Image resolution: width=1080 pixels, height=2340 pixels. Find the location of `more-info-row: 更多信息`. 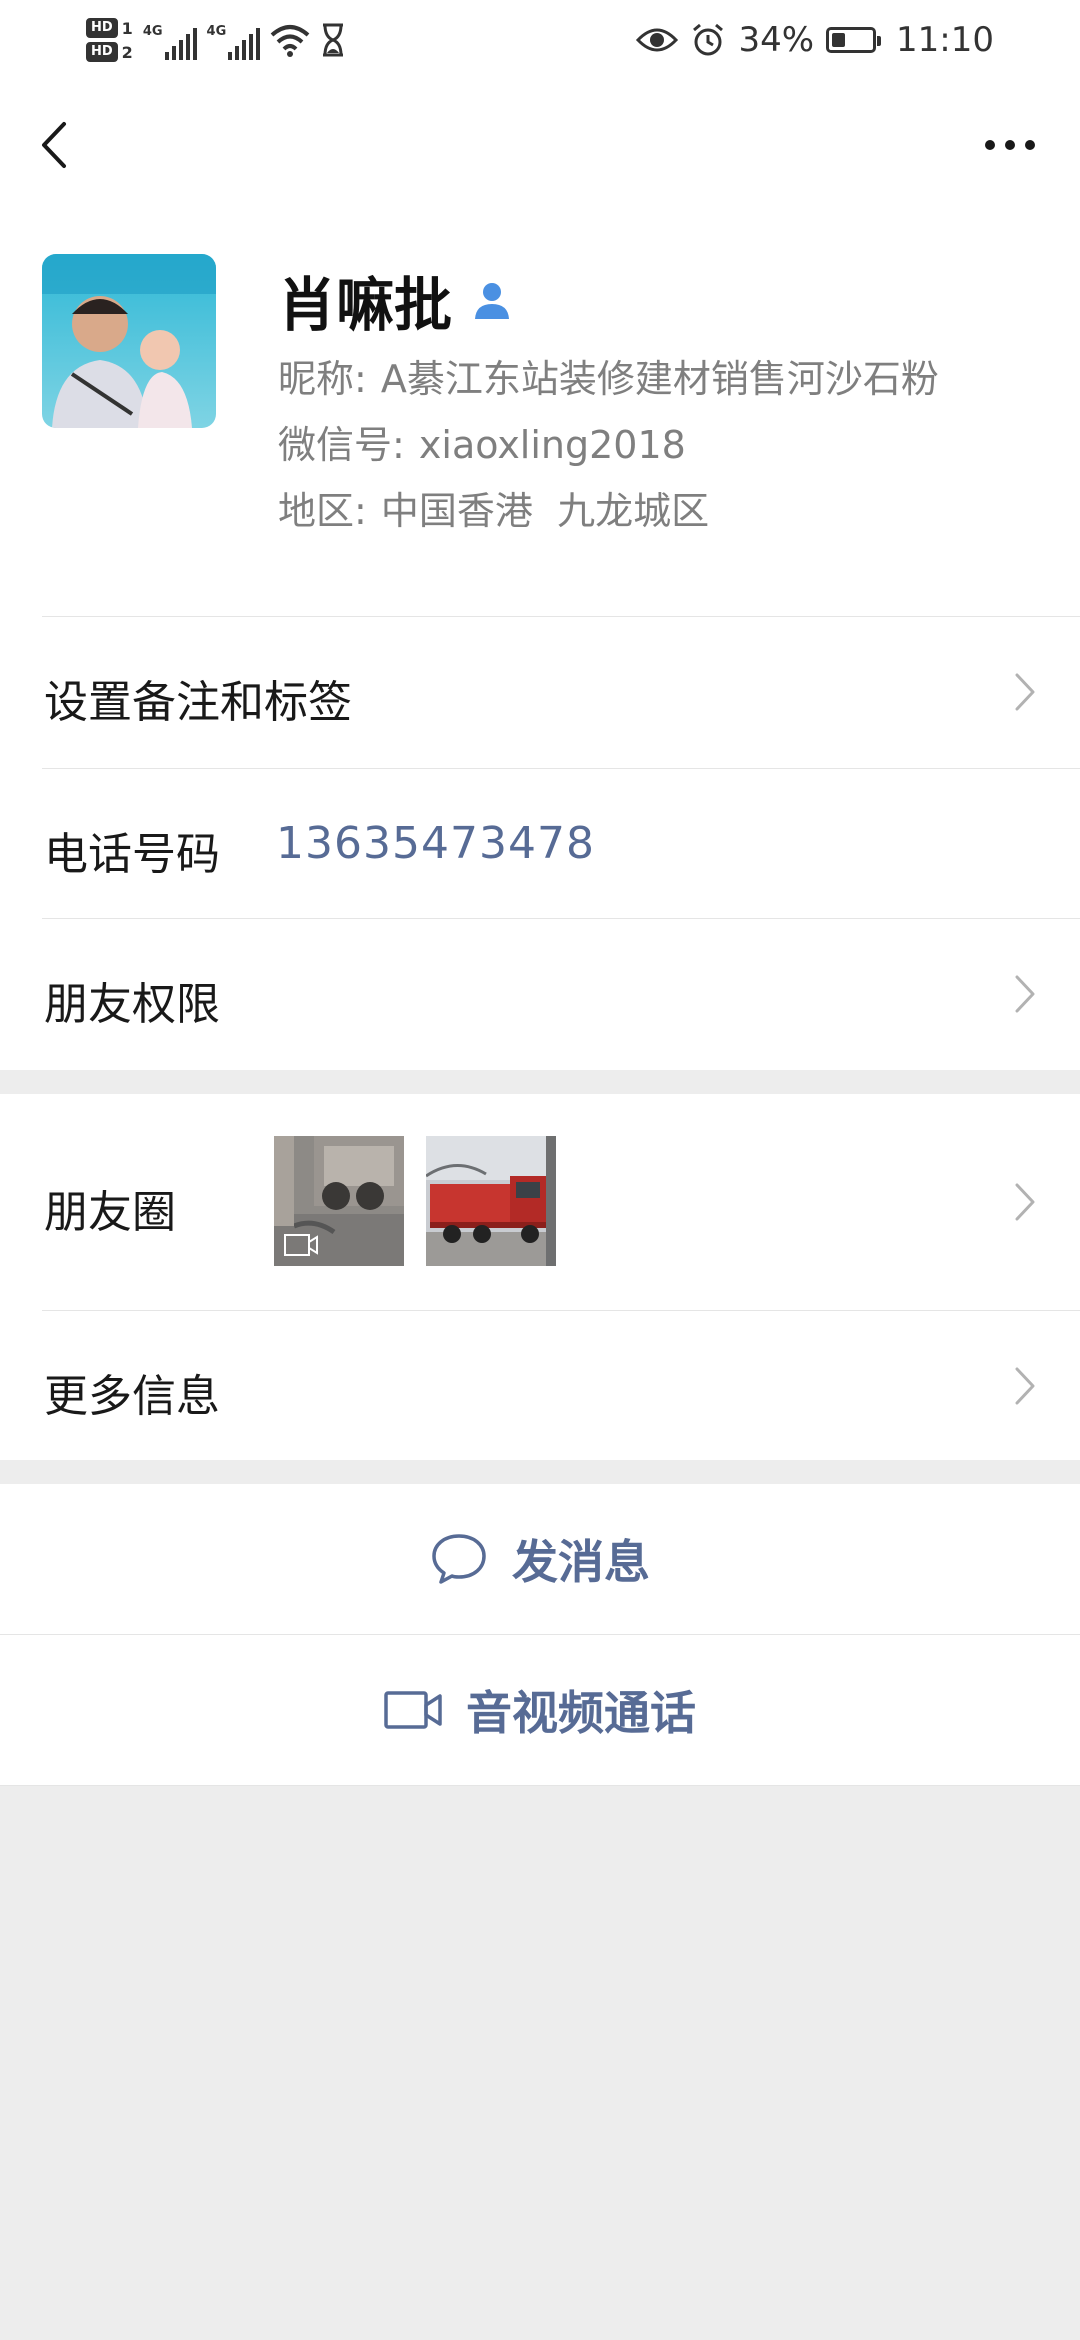

more-info-row: 更多信息 is located at coordinates (540, 1385).